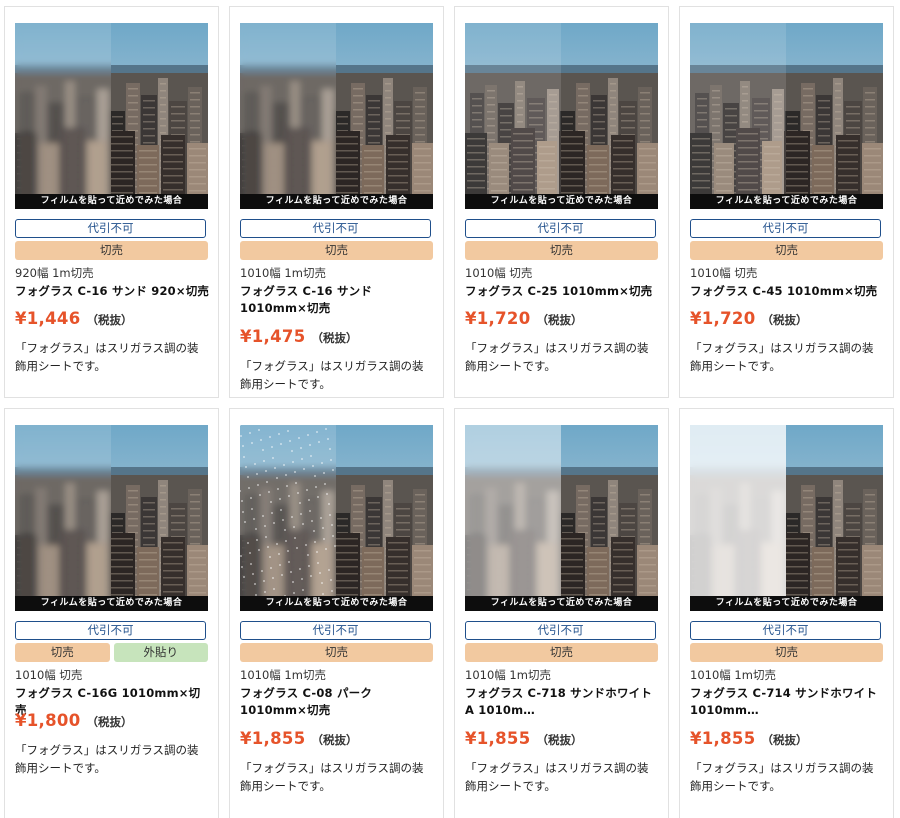 This screenshot has height=818, width=900. What do you see at coordinates (562, 291) in the screenshot?
I see `product-name: フォグラス C-25 1010mm×切売` at bounding box center [562, 291].